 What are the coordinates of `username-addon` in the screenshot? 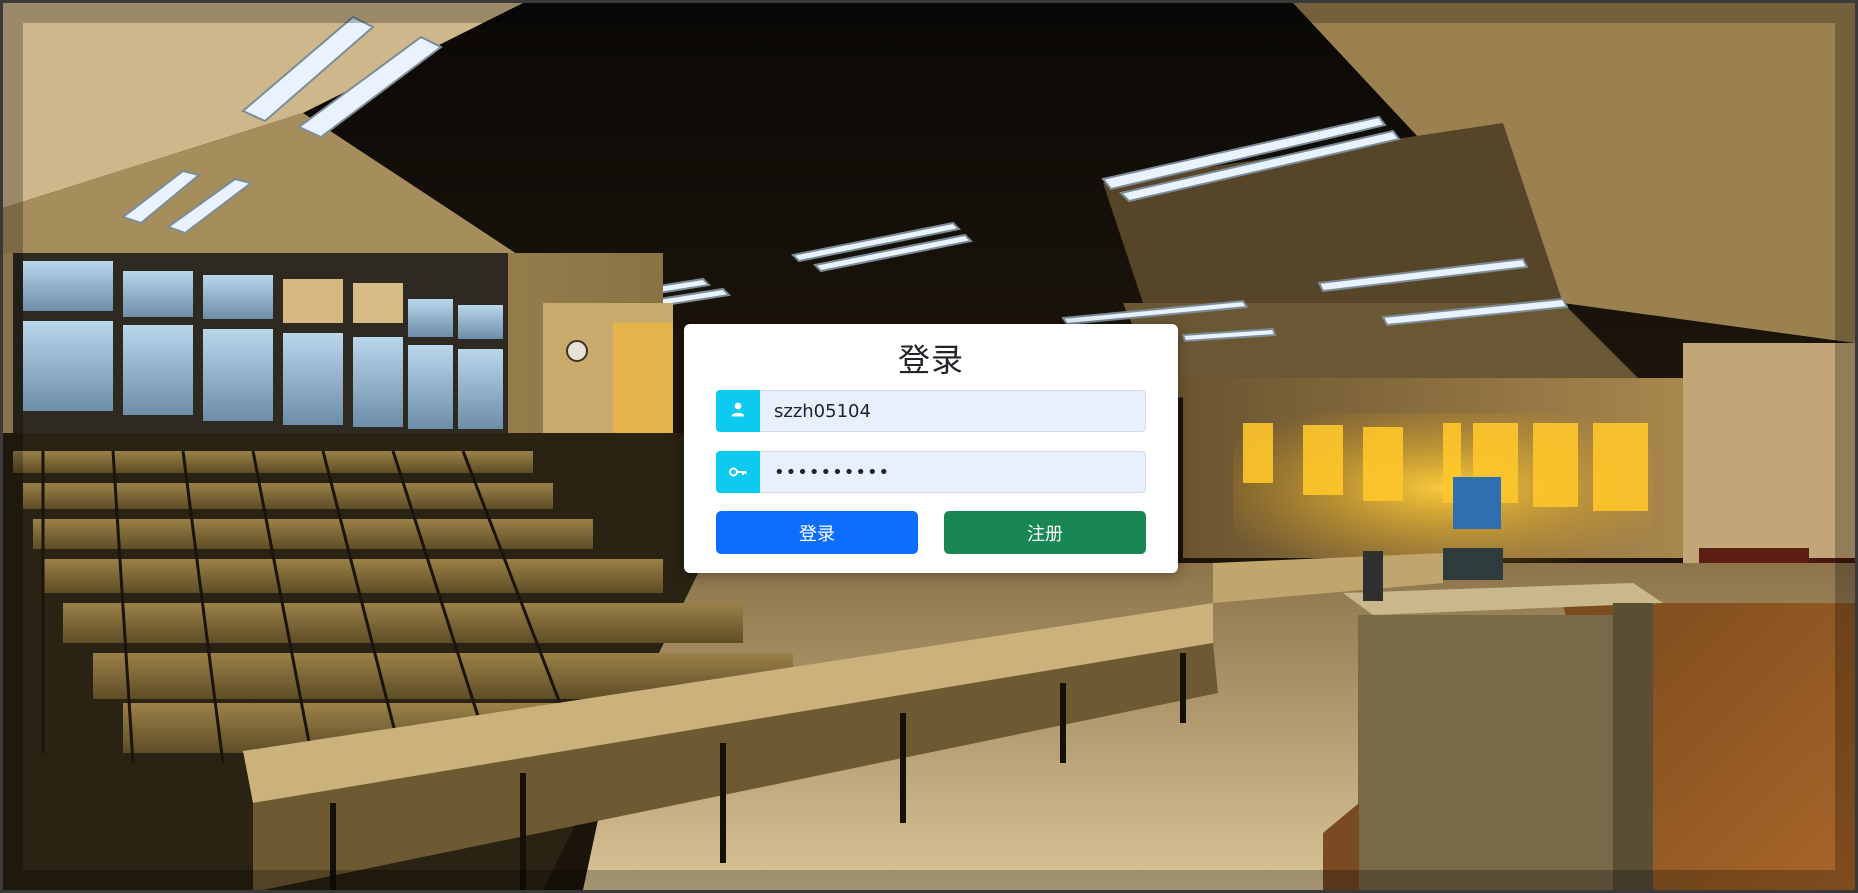 It's located at (738, 411).